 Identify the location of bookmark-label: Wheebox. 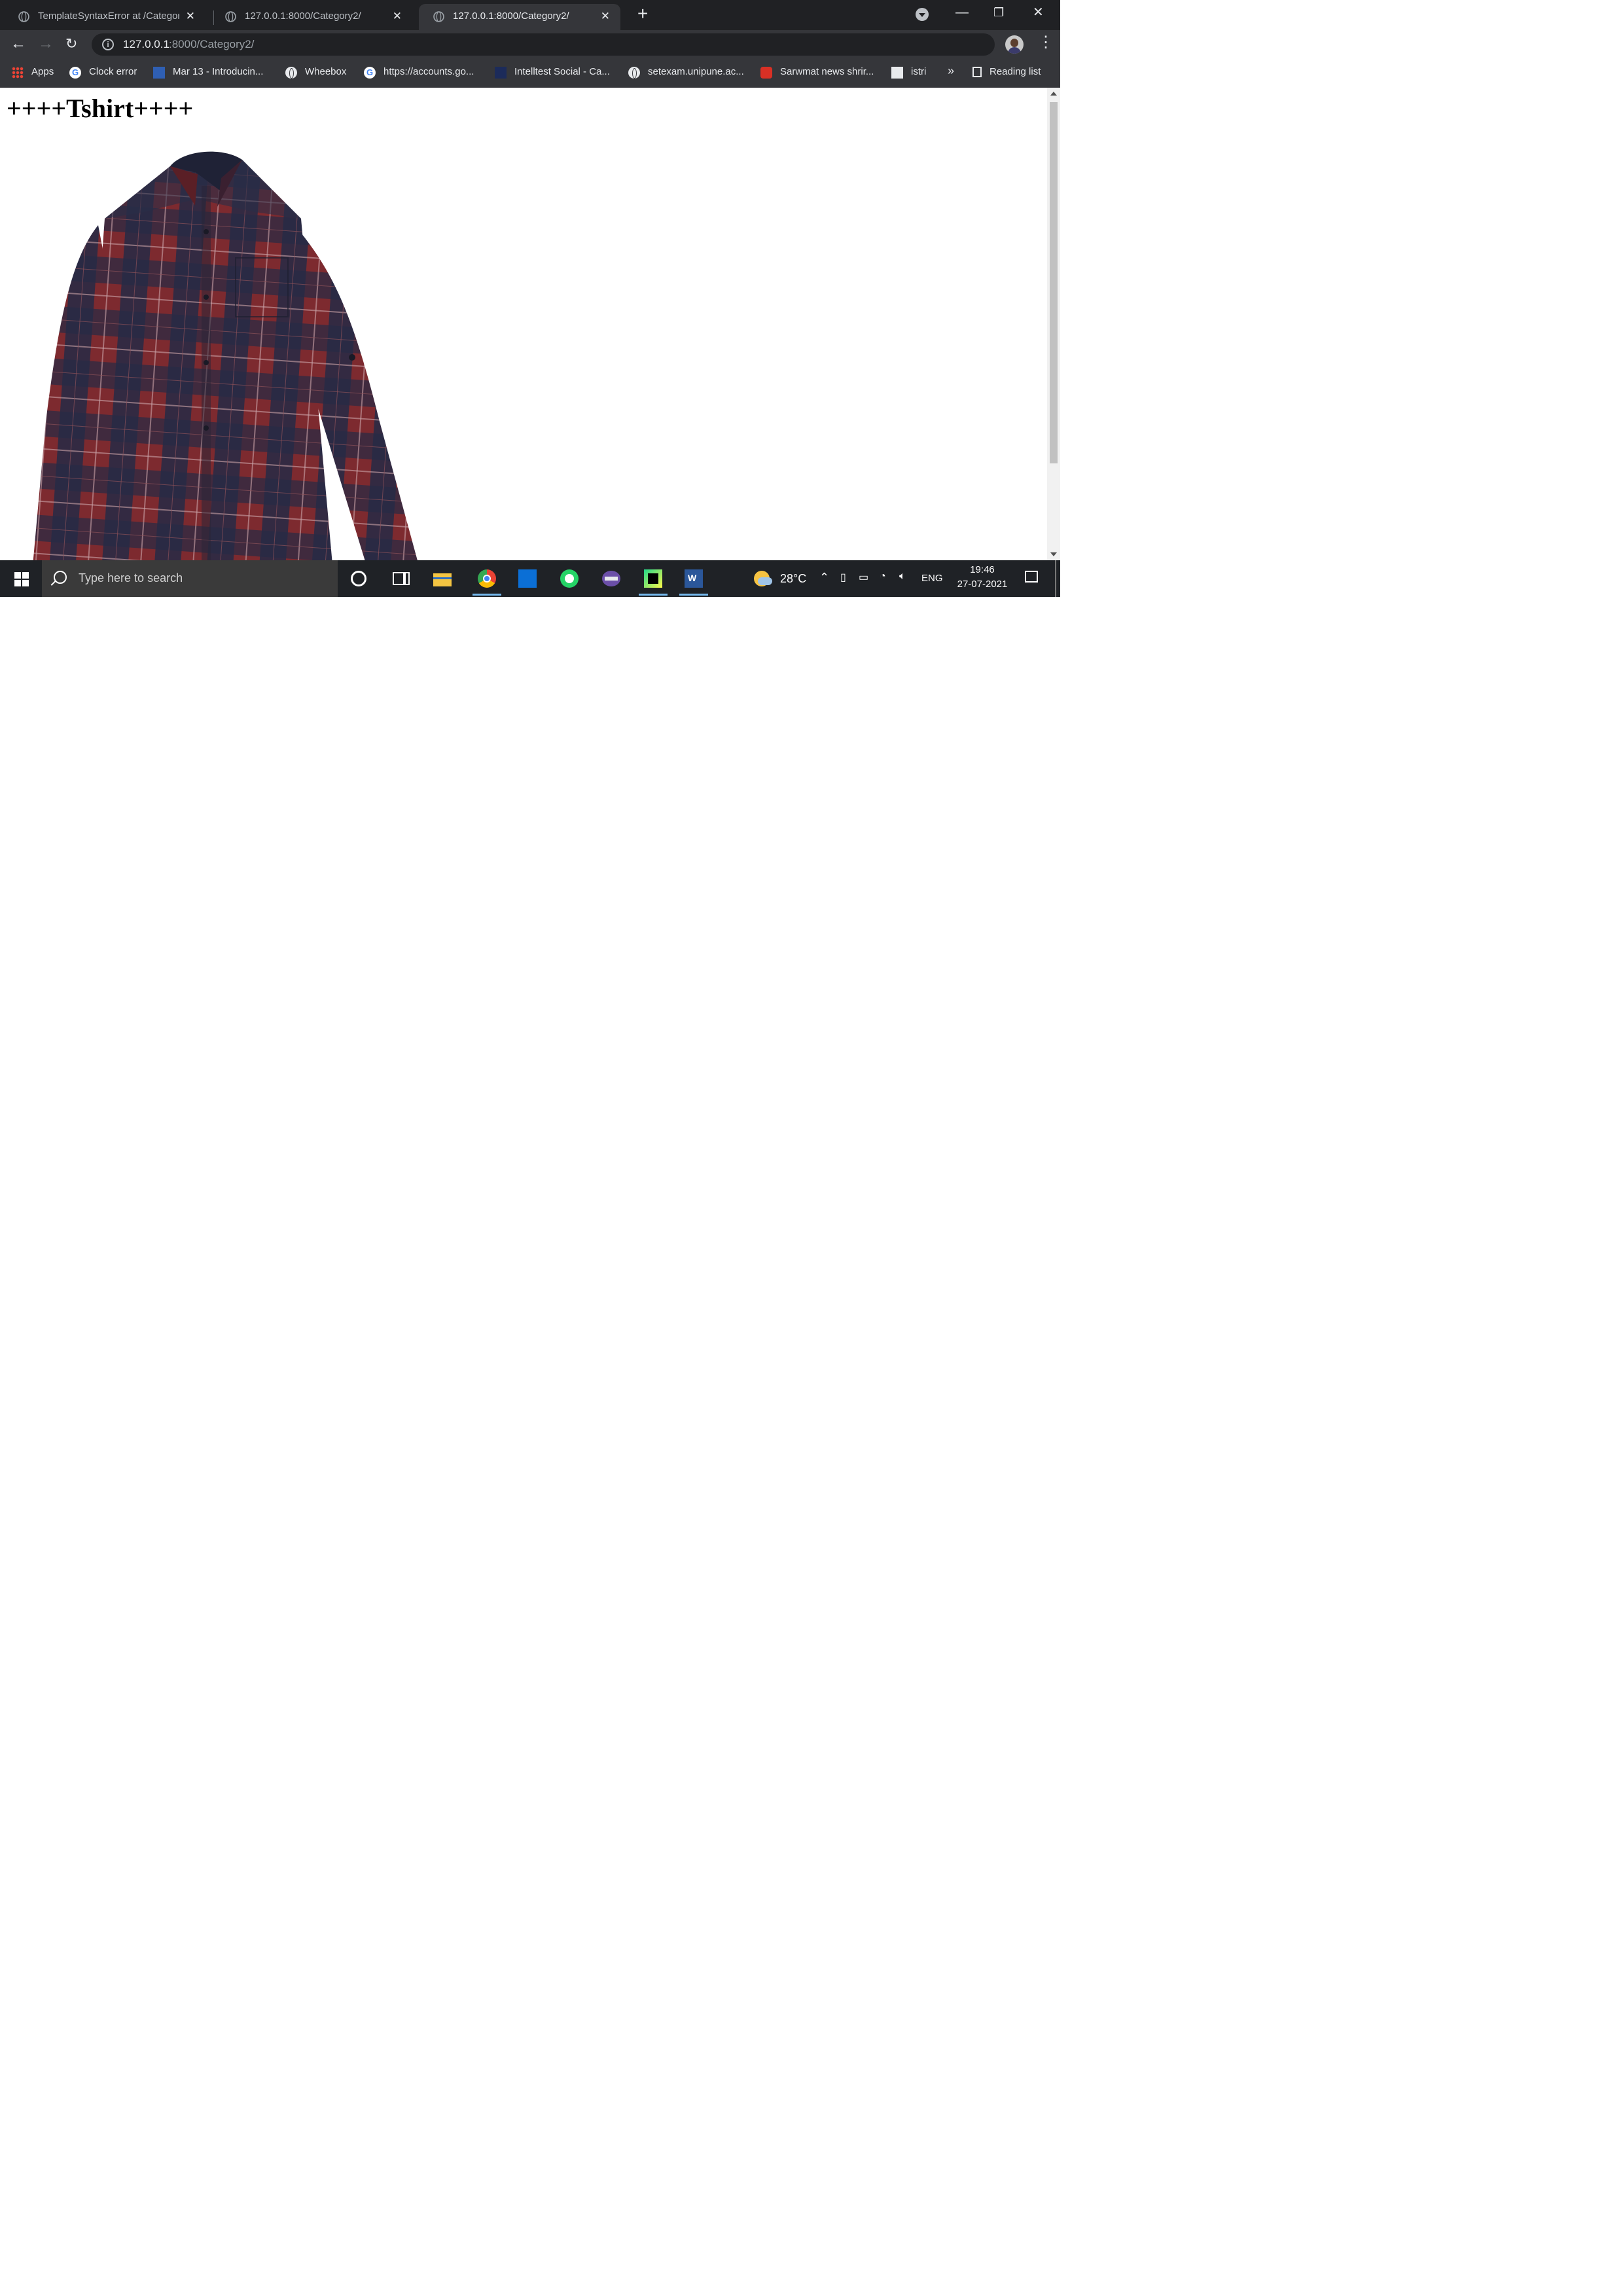
(326, 71).